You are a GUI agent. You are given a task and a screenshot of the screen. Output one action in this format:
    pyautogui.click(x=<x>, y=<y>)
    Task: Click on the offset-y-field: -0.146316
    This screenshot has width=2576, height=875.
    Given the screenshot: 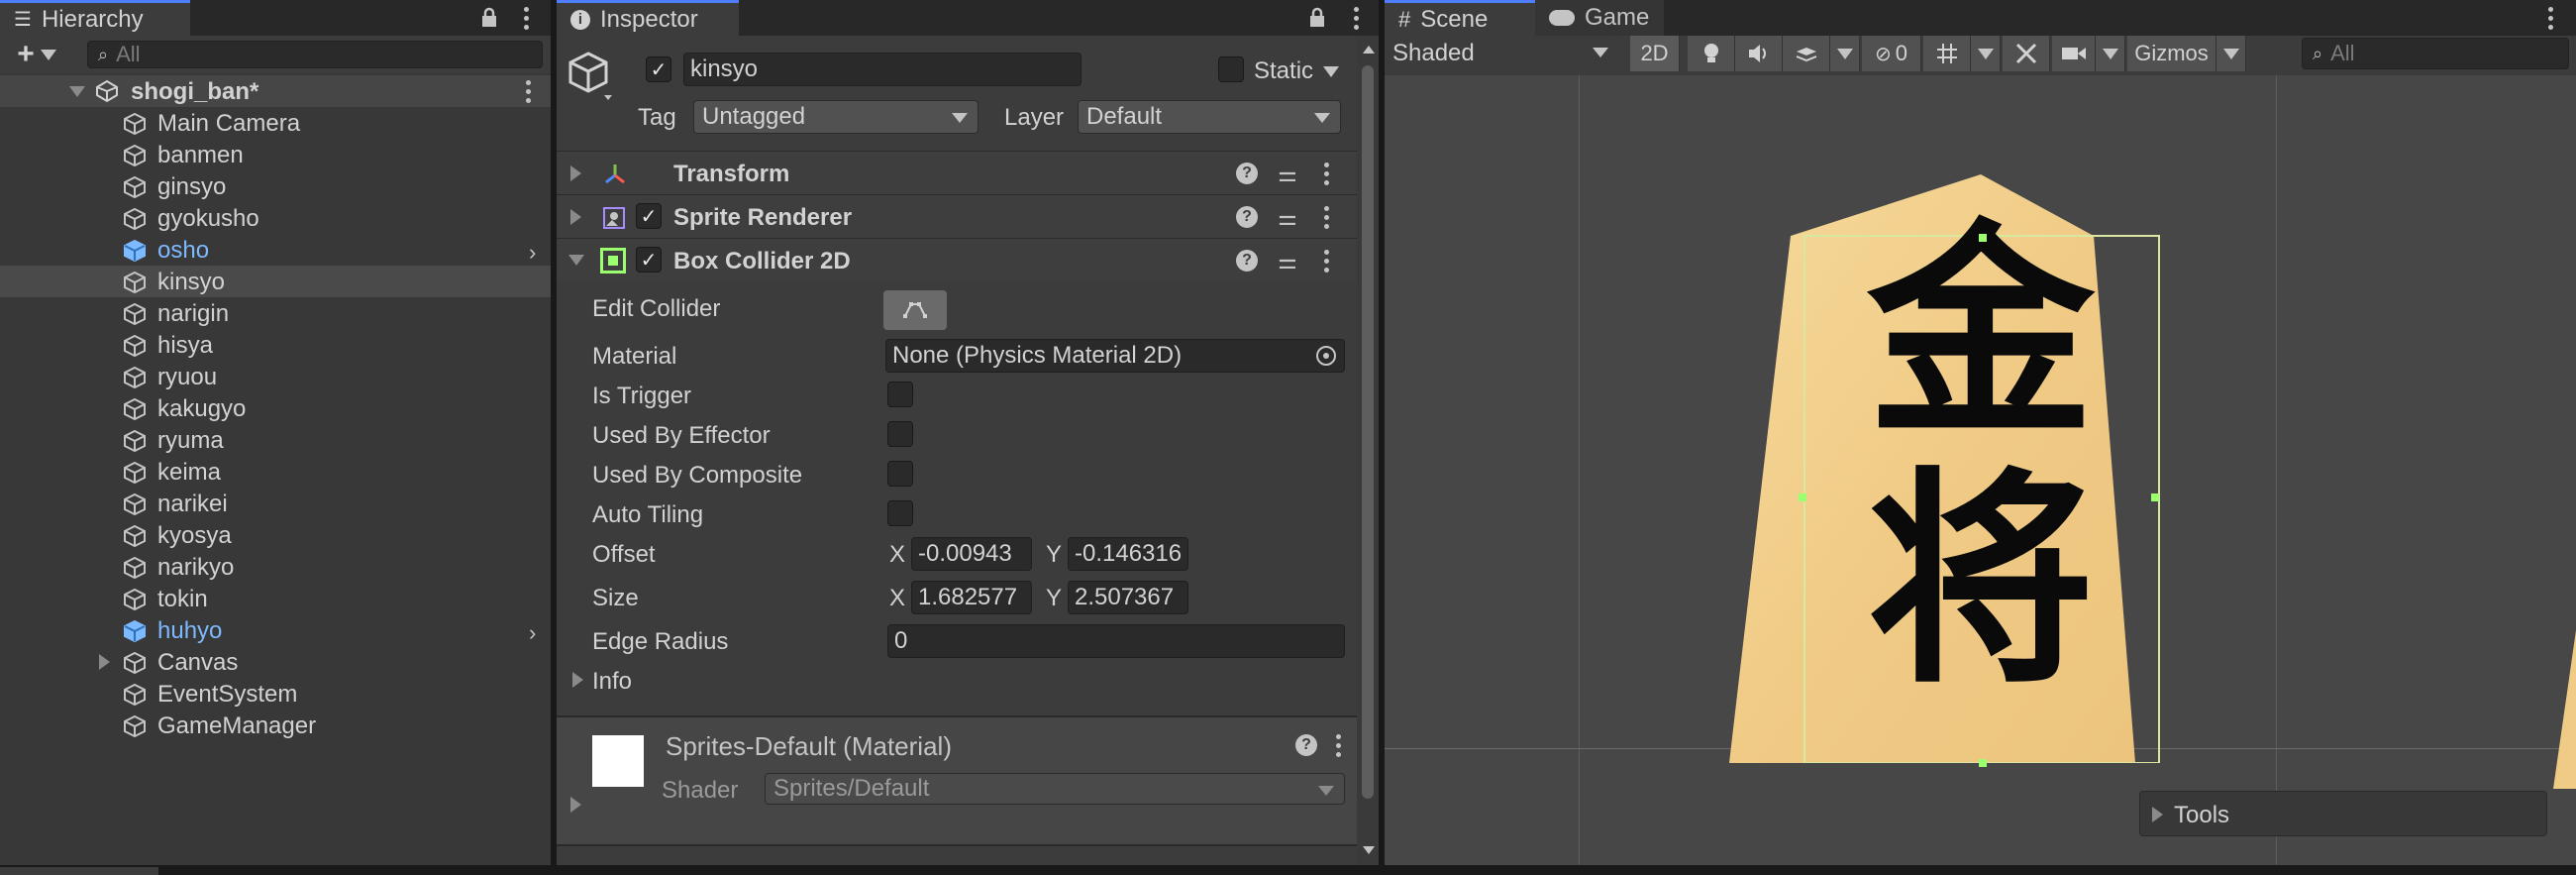 What is the action you would take?
    pyautogui.click(x=1128, y=554)
    